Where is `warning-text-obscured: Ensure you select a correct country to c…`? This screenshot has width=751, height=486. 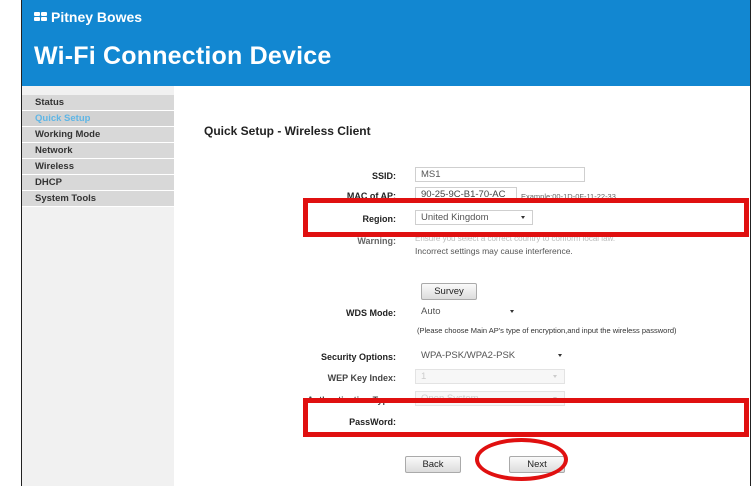 warning-text-obscured: Ensure you select a correct country to c… is located at coordinates (515, 238).